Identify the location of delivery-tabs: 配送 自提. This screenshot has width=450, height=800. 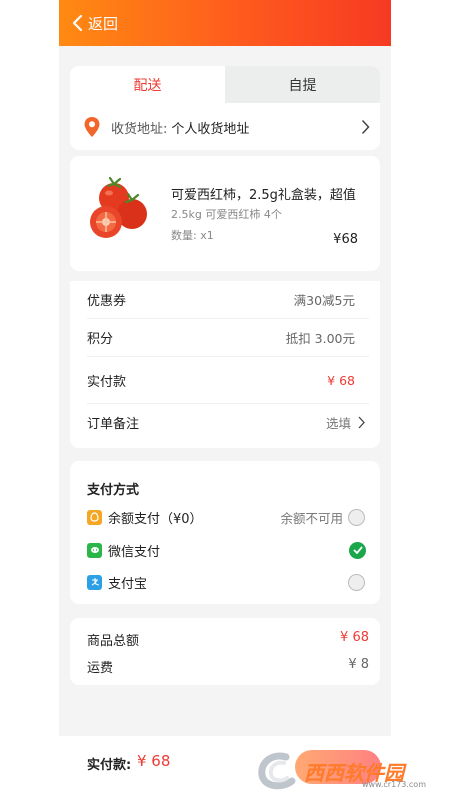
(225, 84).